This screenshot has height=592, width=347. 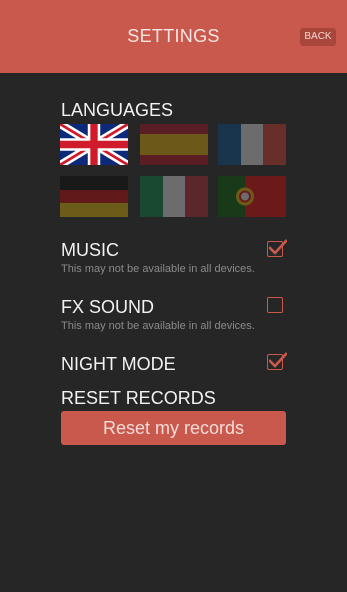 I want to click on reset-records-label: RESET RECORDS, so click(x=138, y=398).